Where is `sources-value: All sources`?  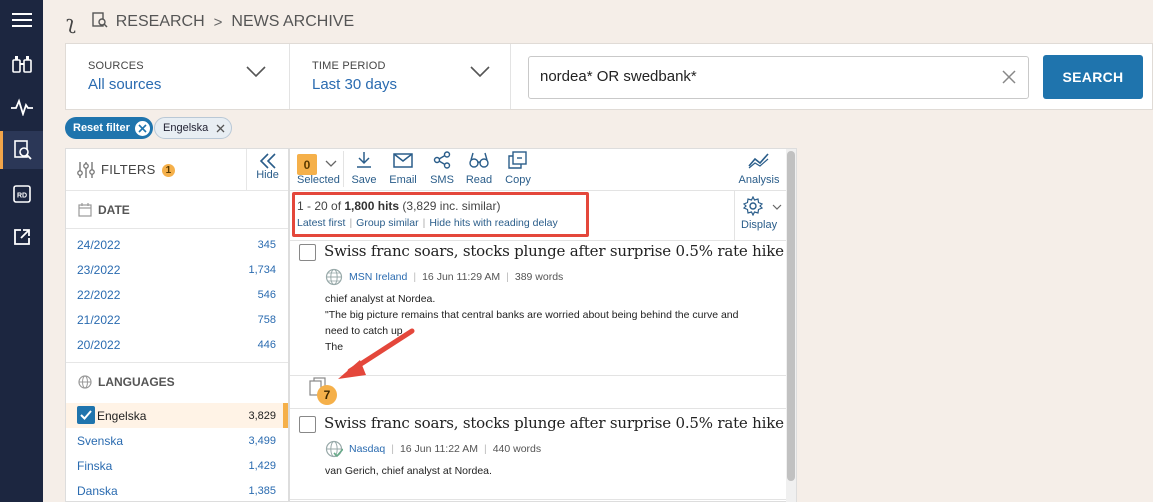
sources-value: All sources is located at coordinates (125, 84).